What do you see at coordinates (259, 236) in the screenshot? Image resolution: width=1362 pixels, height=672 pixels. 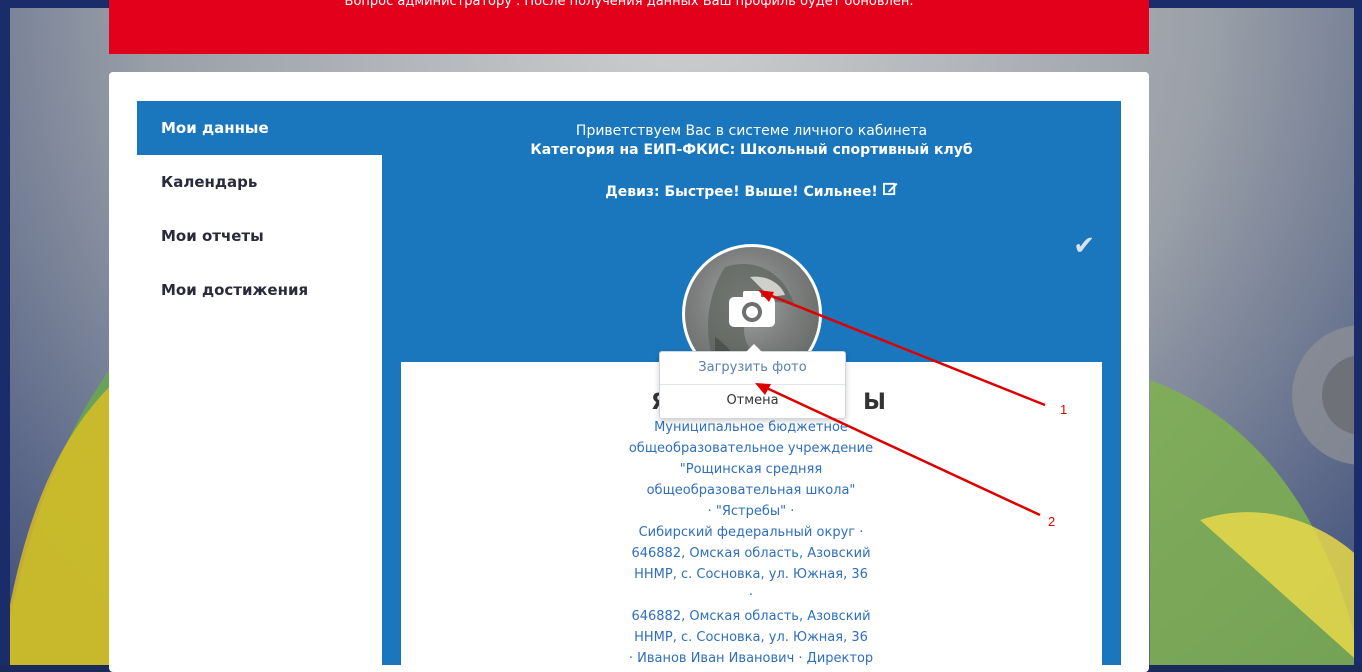 I see `sidebar-item-my-reports: Мои отчеты` at bounding box center [259, 236].